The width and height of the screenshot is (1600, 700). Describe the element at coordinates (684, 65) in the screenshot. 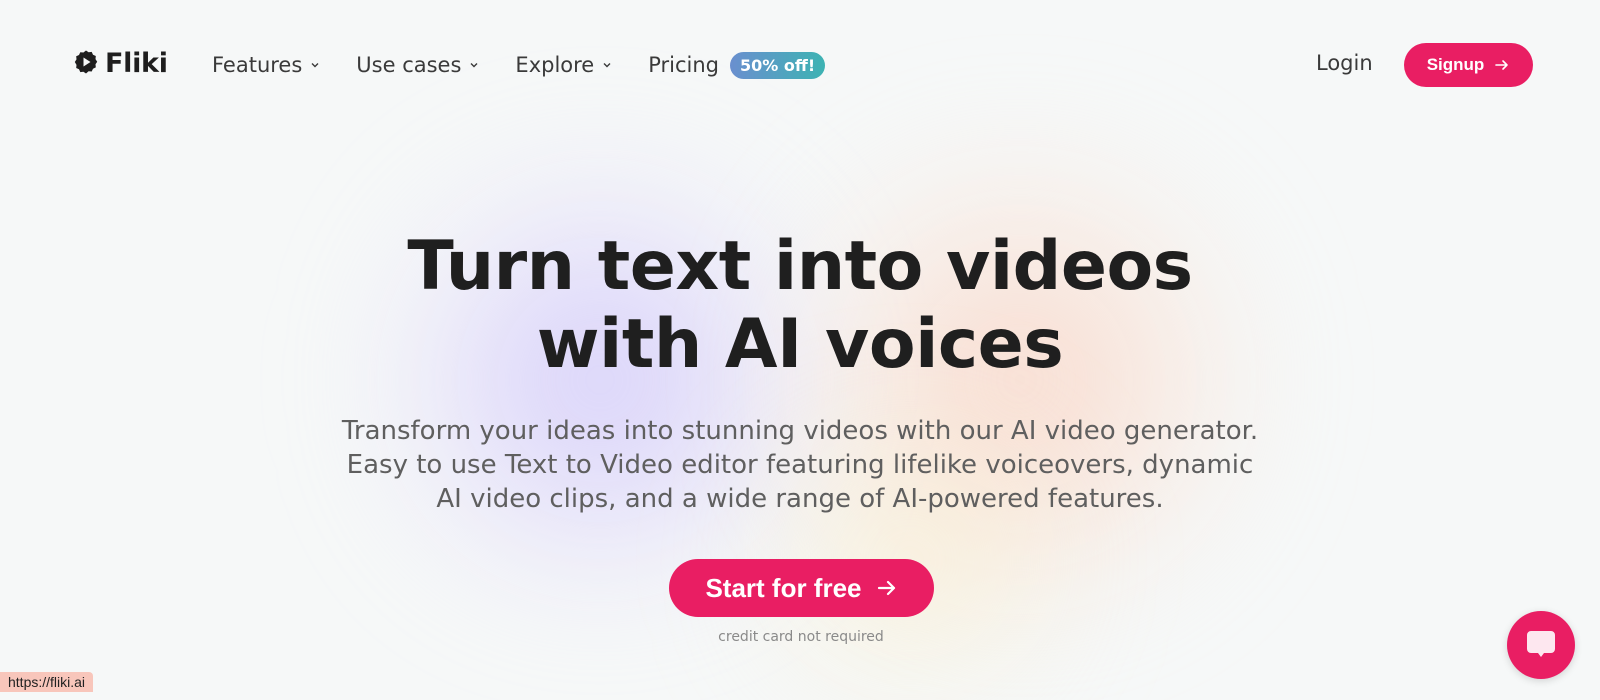

I see `pricing-label: Pricing` at that location.